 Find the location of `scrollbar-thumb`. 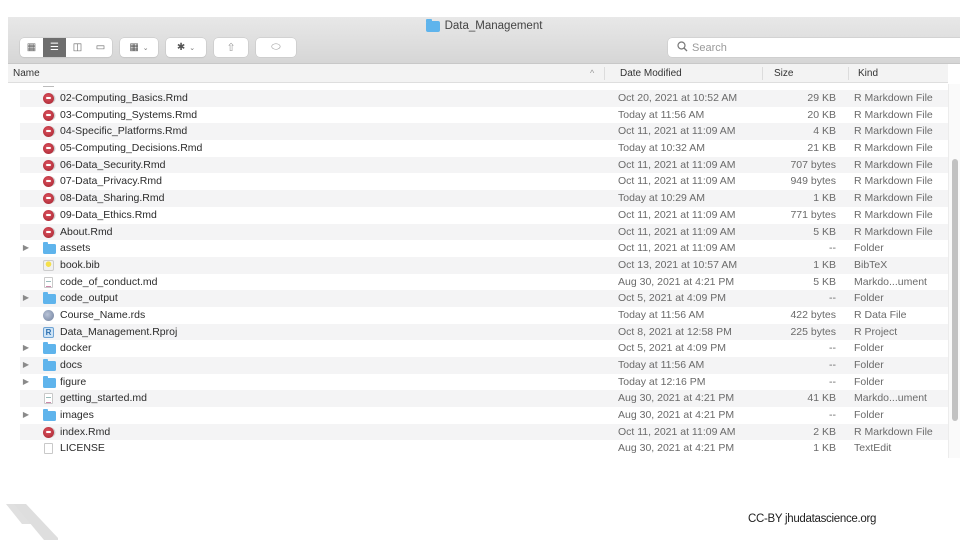

scrollbar-thumb is located at coordinates (955, 289).